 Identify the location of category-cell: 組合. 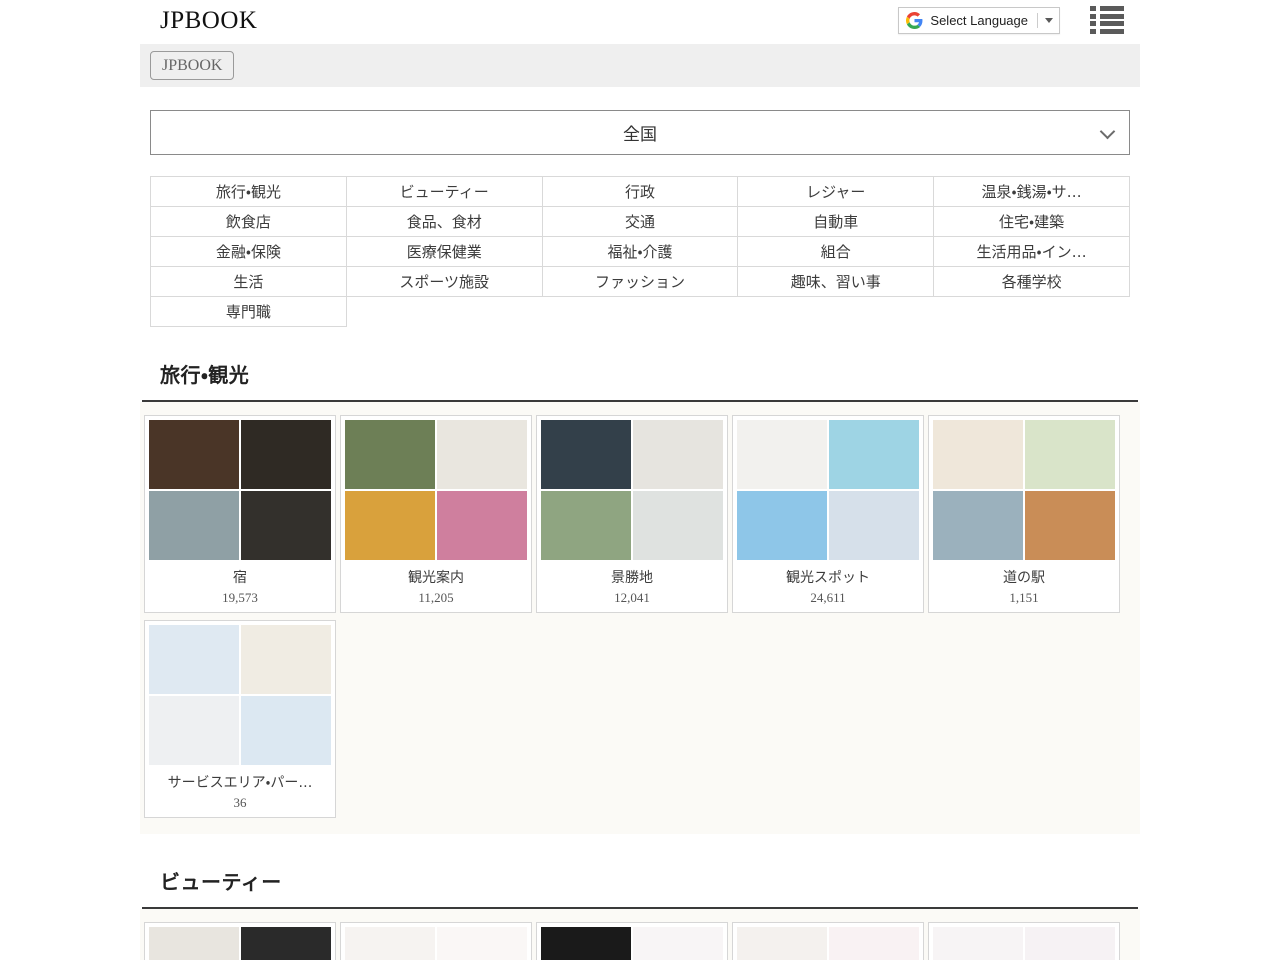
(836, 251).